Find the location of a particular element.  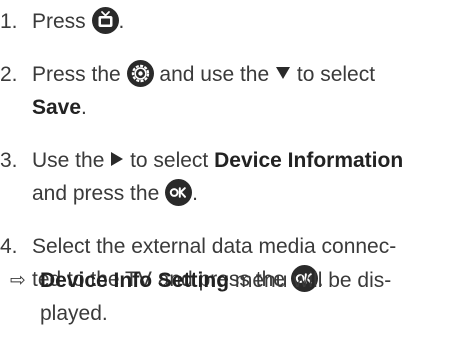

step-text-and-press-the: and press the is located at coordinates (96, 193).